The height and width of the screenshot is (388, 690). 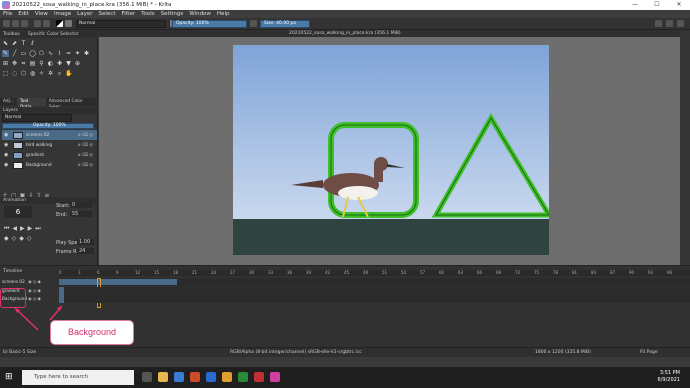 I want to click on powerpoint-icon, so click(x=259, y=377).